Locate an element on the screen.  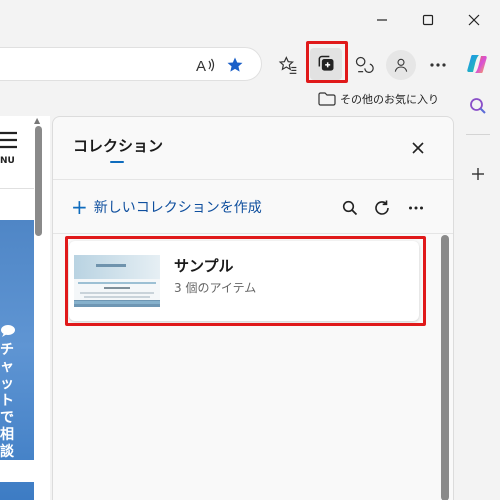
read-aloud-button: A is located at coordinates (205, 65).